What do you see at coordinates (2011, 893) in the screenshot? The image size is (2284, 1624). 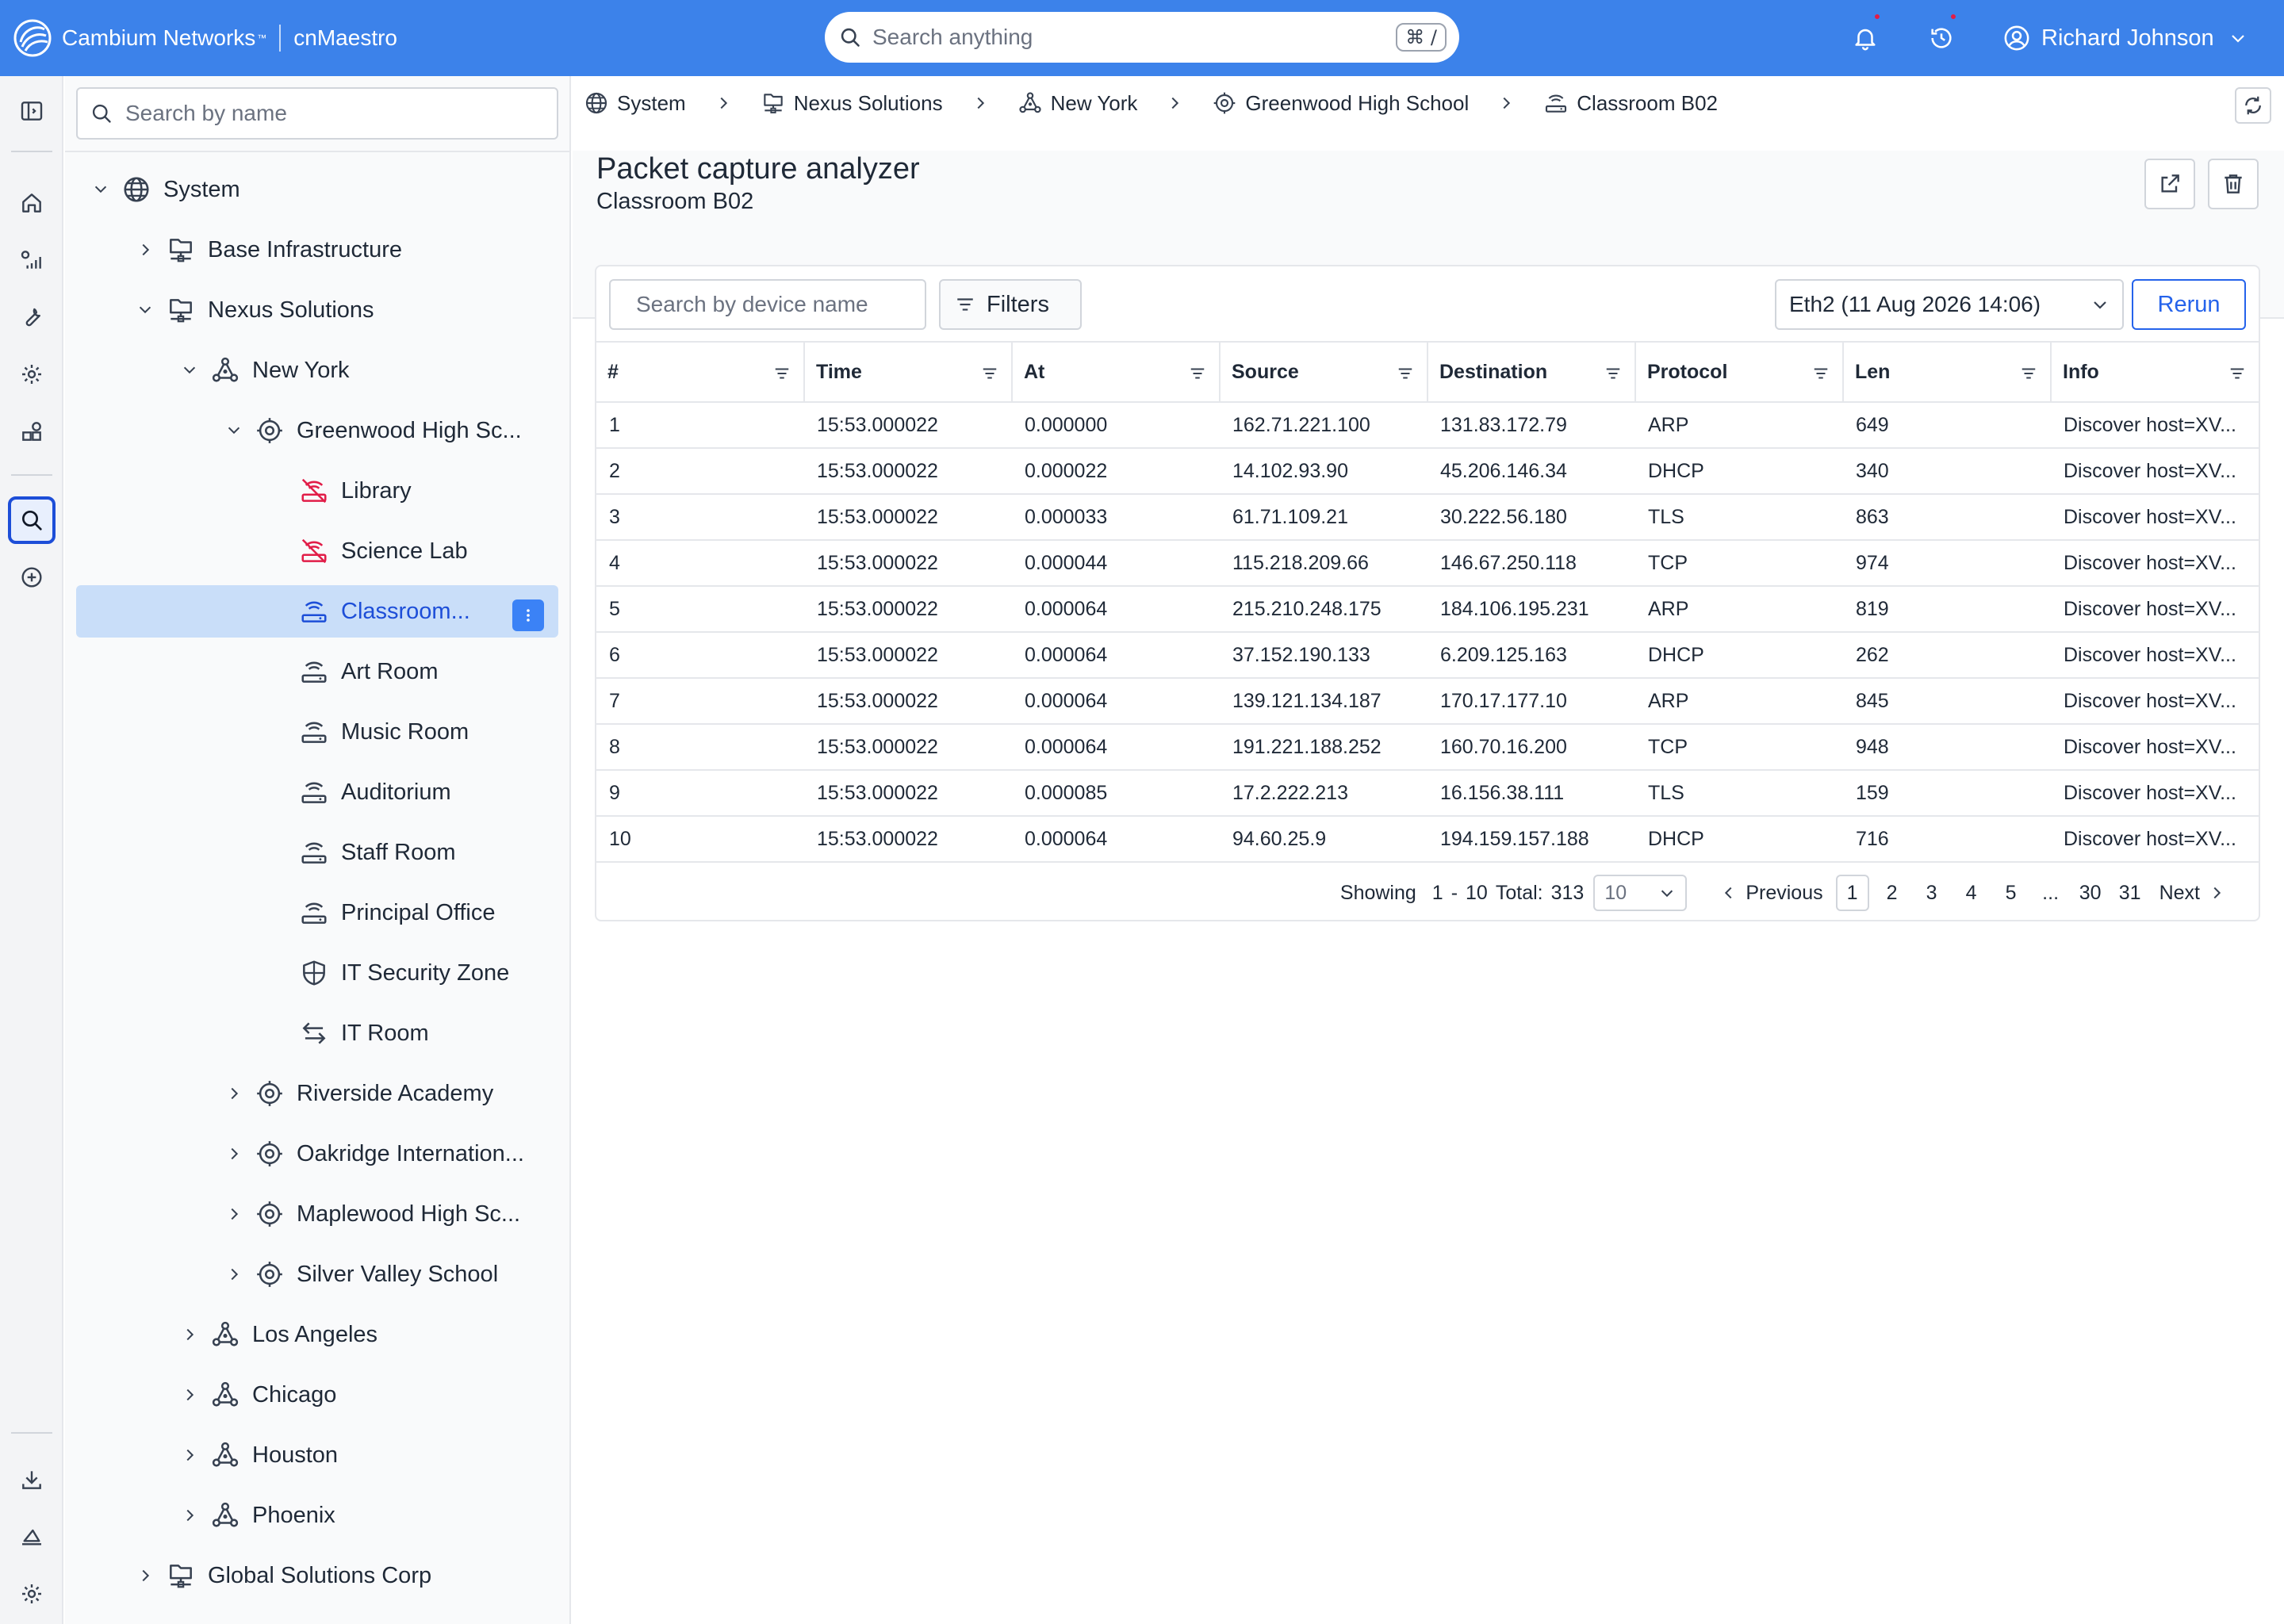 I see `page-number-button: 5` at bounding box center [2011, 893].